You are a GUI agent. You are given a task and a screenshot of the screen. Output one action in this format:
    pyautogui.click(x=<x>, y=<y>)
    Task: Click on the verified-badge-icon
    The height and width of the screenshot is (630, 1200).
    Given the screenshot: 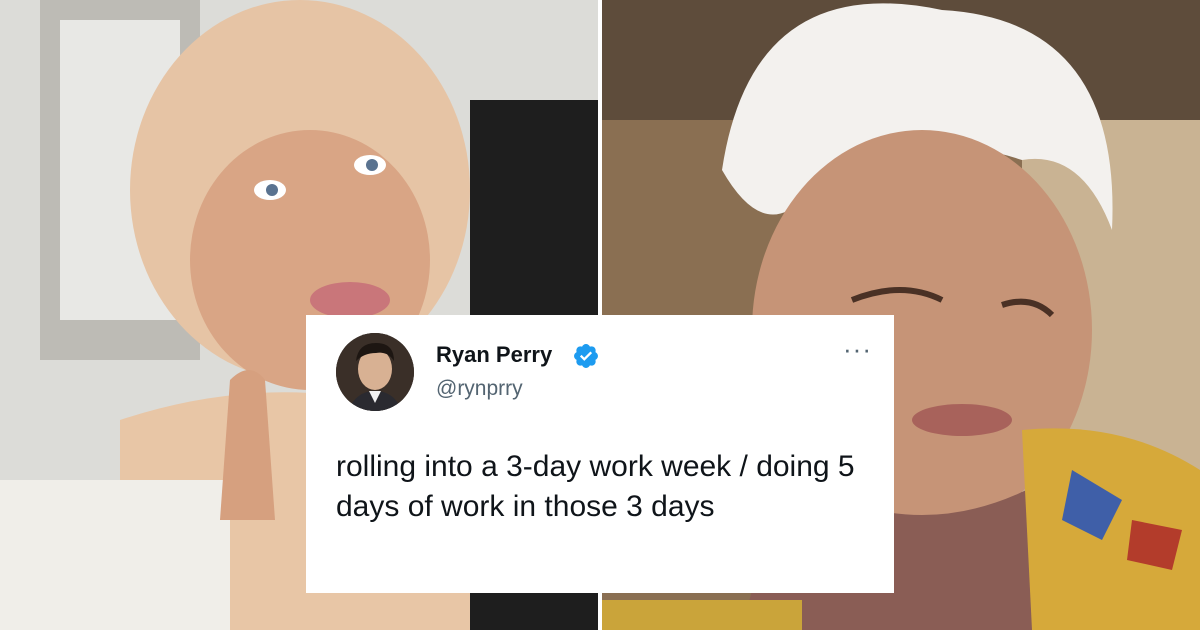 What is the action you would take?
    pyautogui.click(x=586, y=356)
    